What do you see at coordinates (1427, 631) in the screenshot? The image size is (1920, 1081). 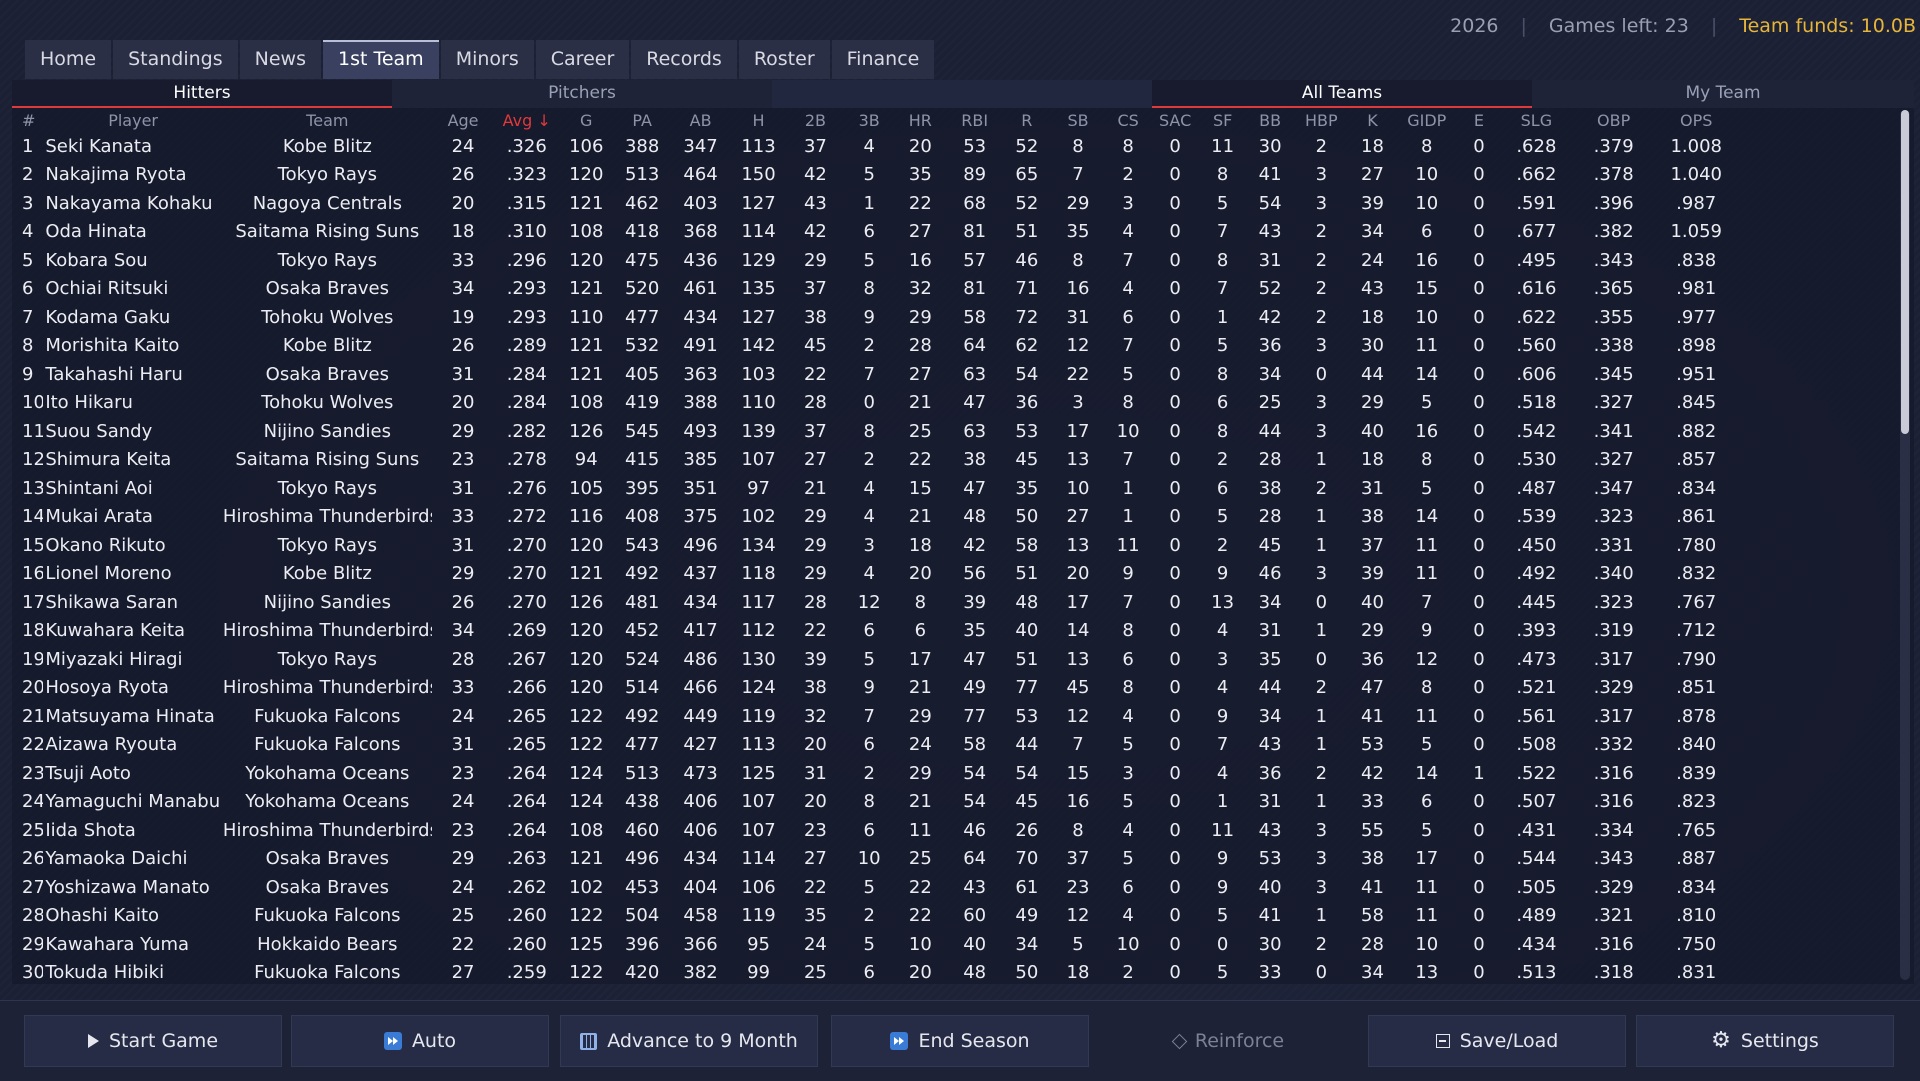 I see `table-cell: 9` at bounding box center [1427, 631].